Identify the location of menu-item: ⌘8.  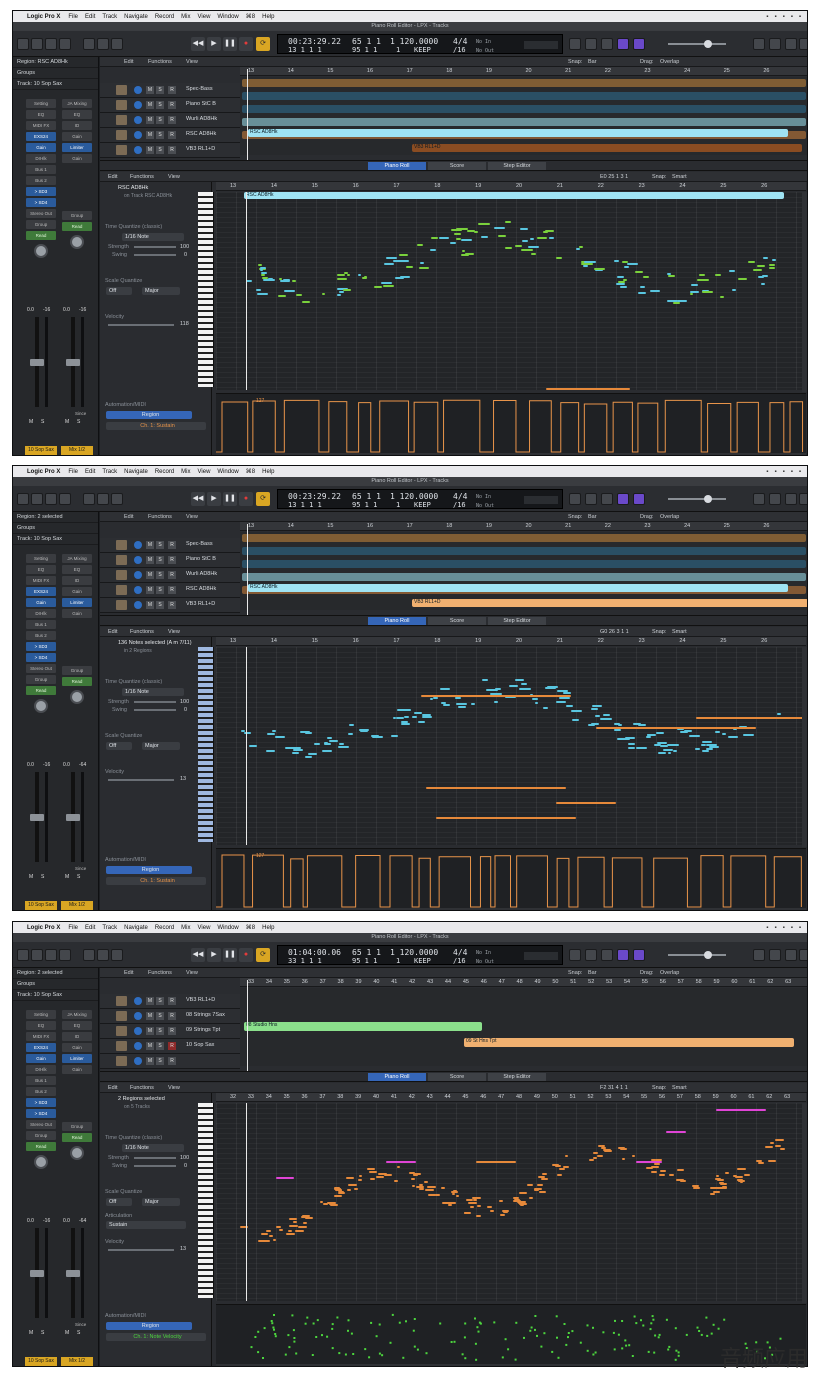
(250, 471).